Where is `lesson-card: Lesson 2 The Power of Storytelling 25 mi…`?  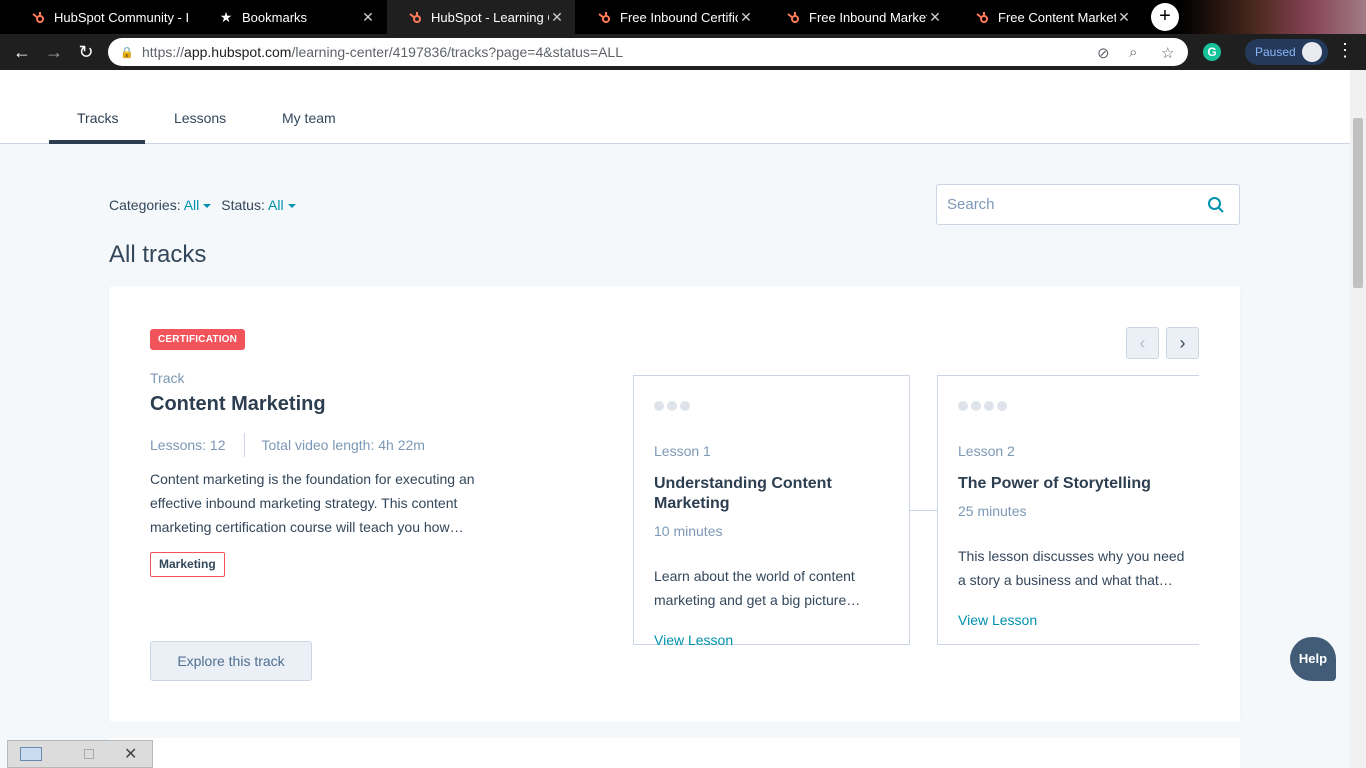
lesson-card: Lesson 2 The Power of Storytelling 25 mi… is located at coordinates (1068, 510).